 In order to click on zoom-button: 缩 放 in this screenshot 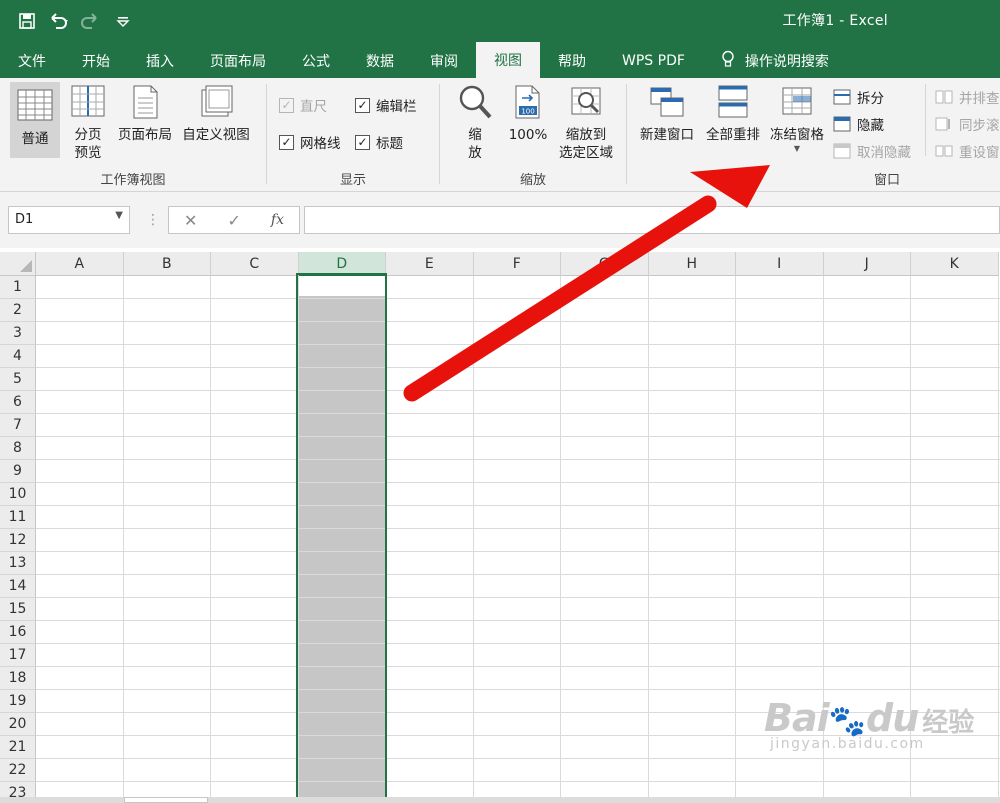, I will do `click(475, 122)`.